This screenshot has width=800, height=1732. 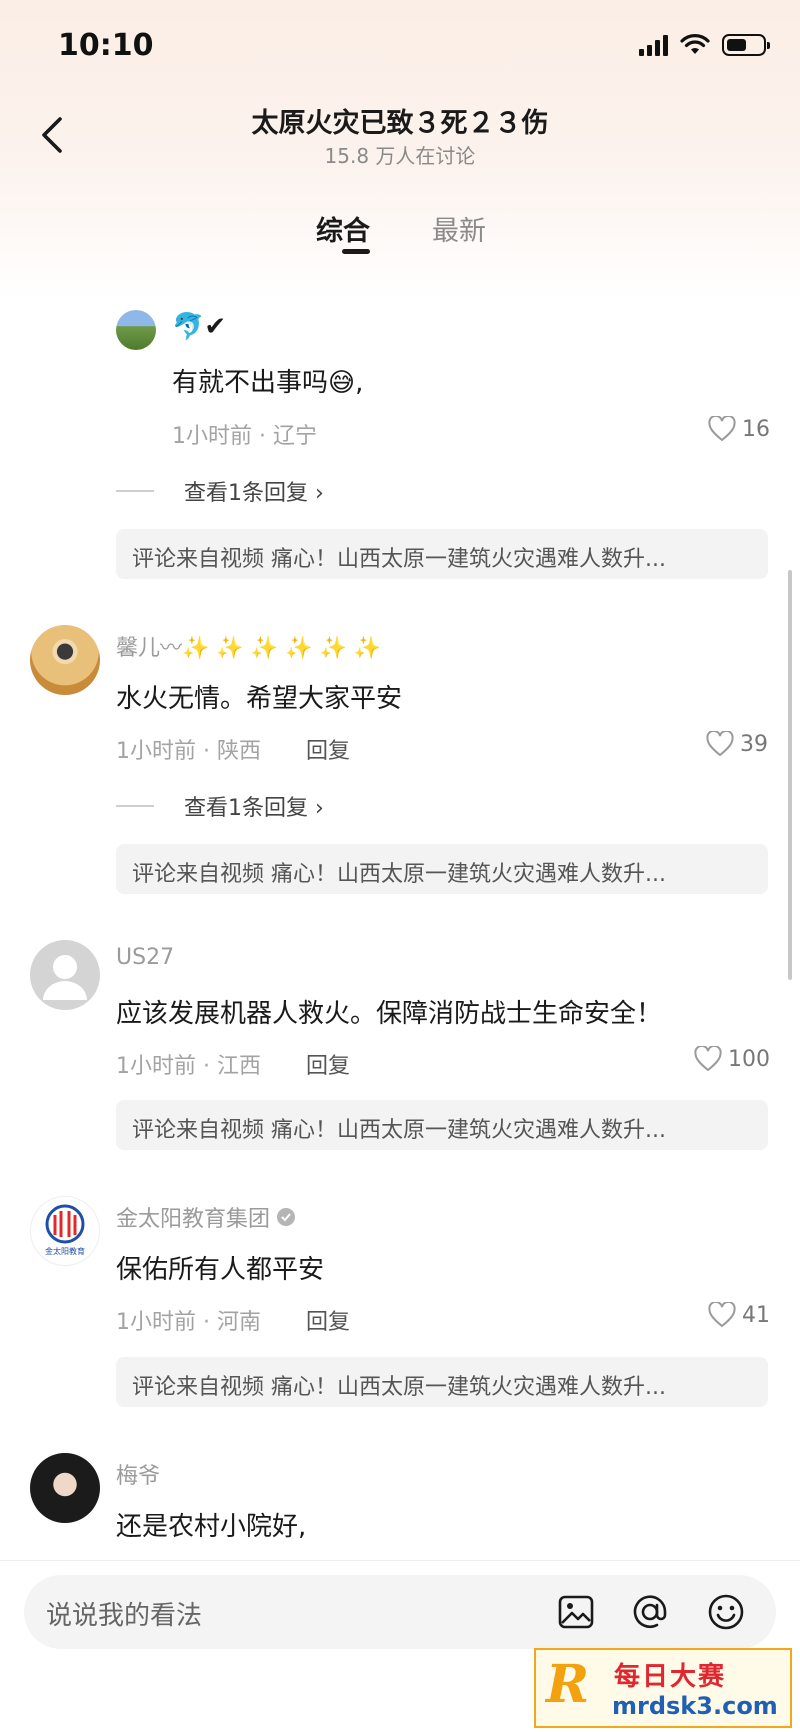 What do you see at coordinates (199, 327) in the screenshot?
I see `commenter-name: 🐬✔` at bounding box center [199, 327].